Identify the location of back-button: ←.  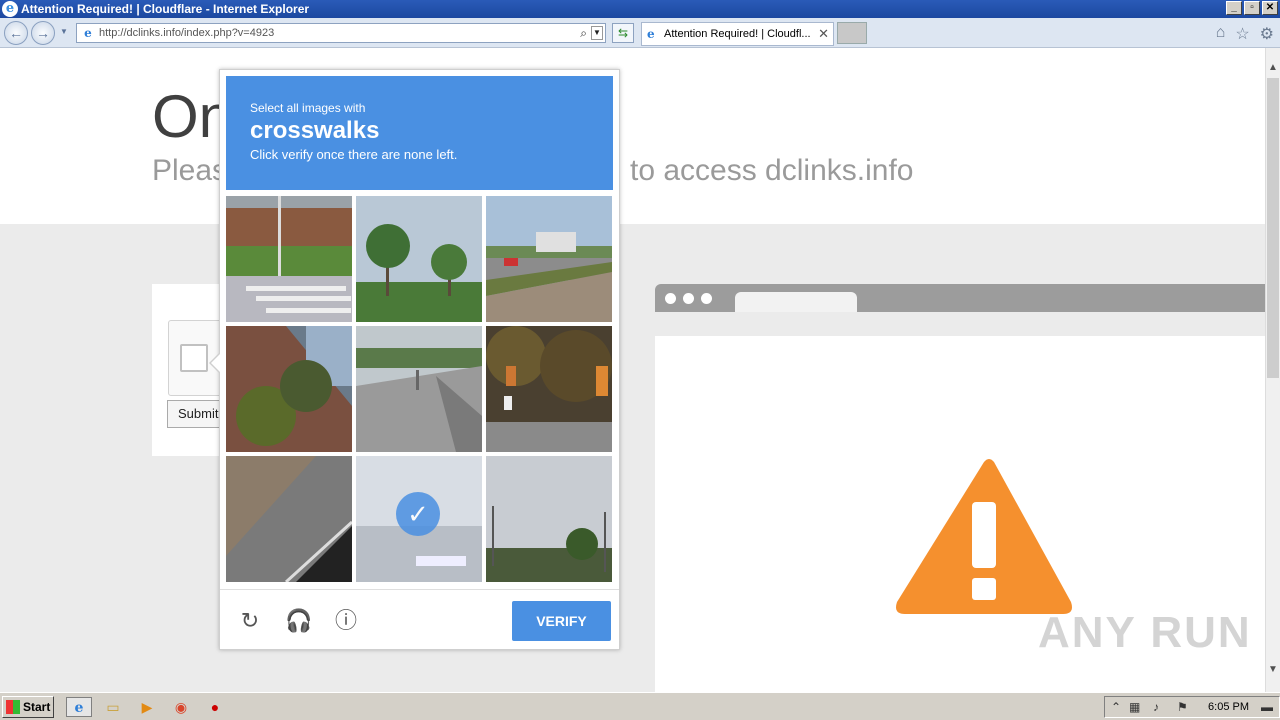
(16, 33).